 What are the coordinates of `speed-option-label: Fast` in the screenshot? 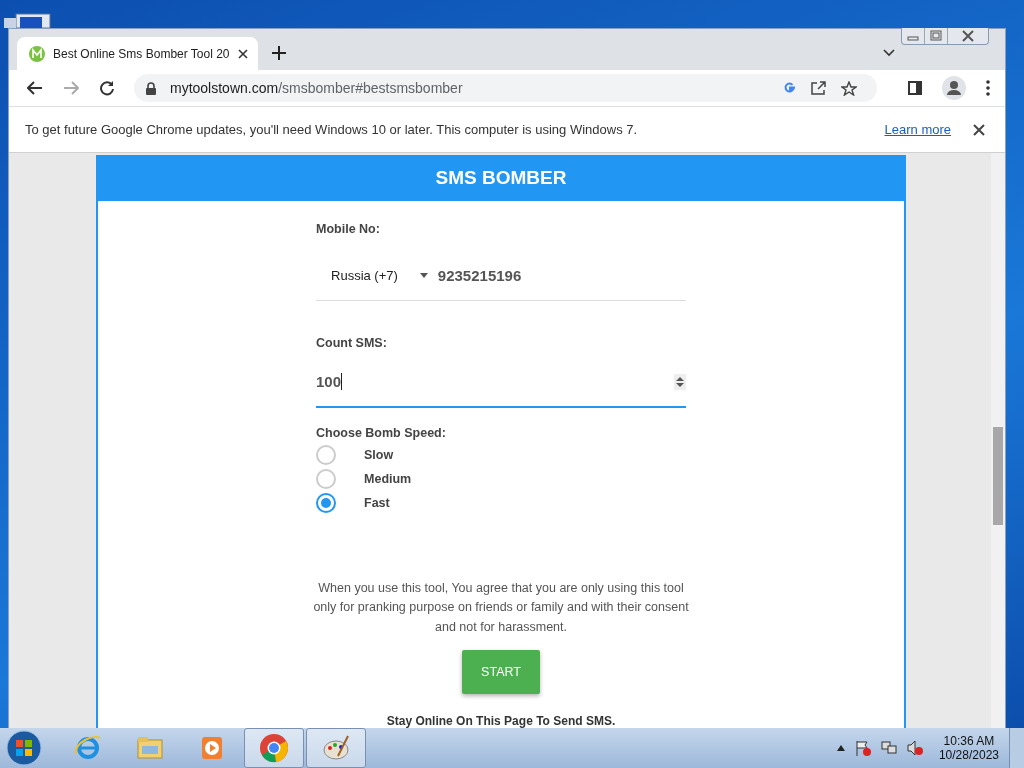 It's located at (377, 502).